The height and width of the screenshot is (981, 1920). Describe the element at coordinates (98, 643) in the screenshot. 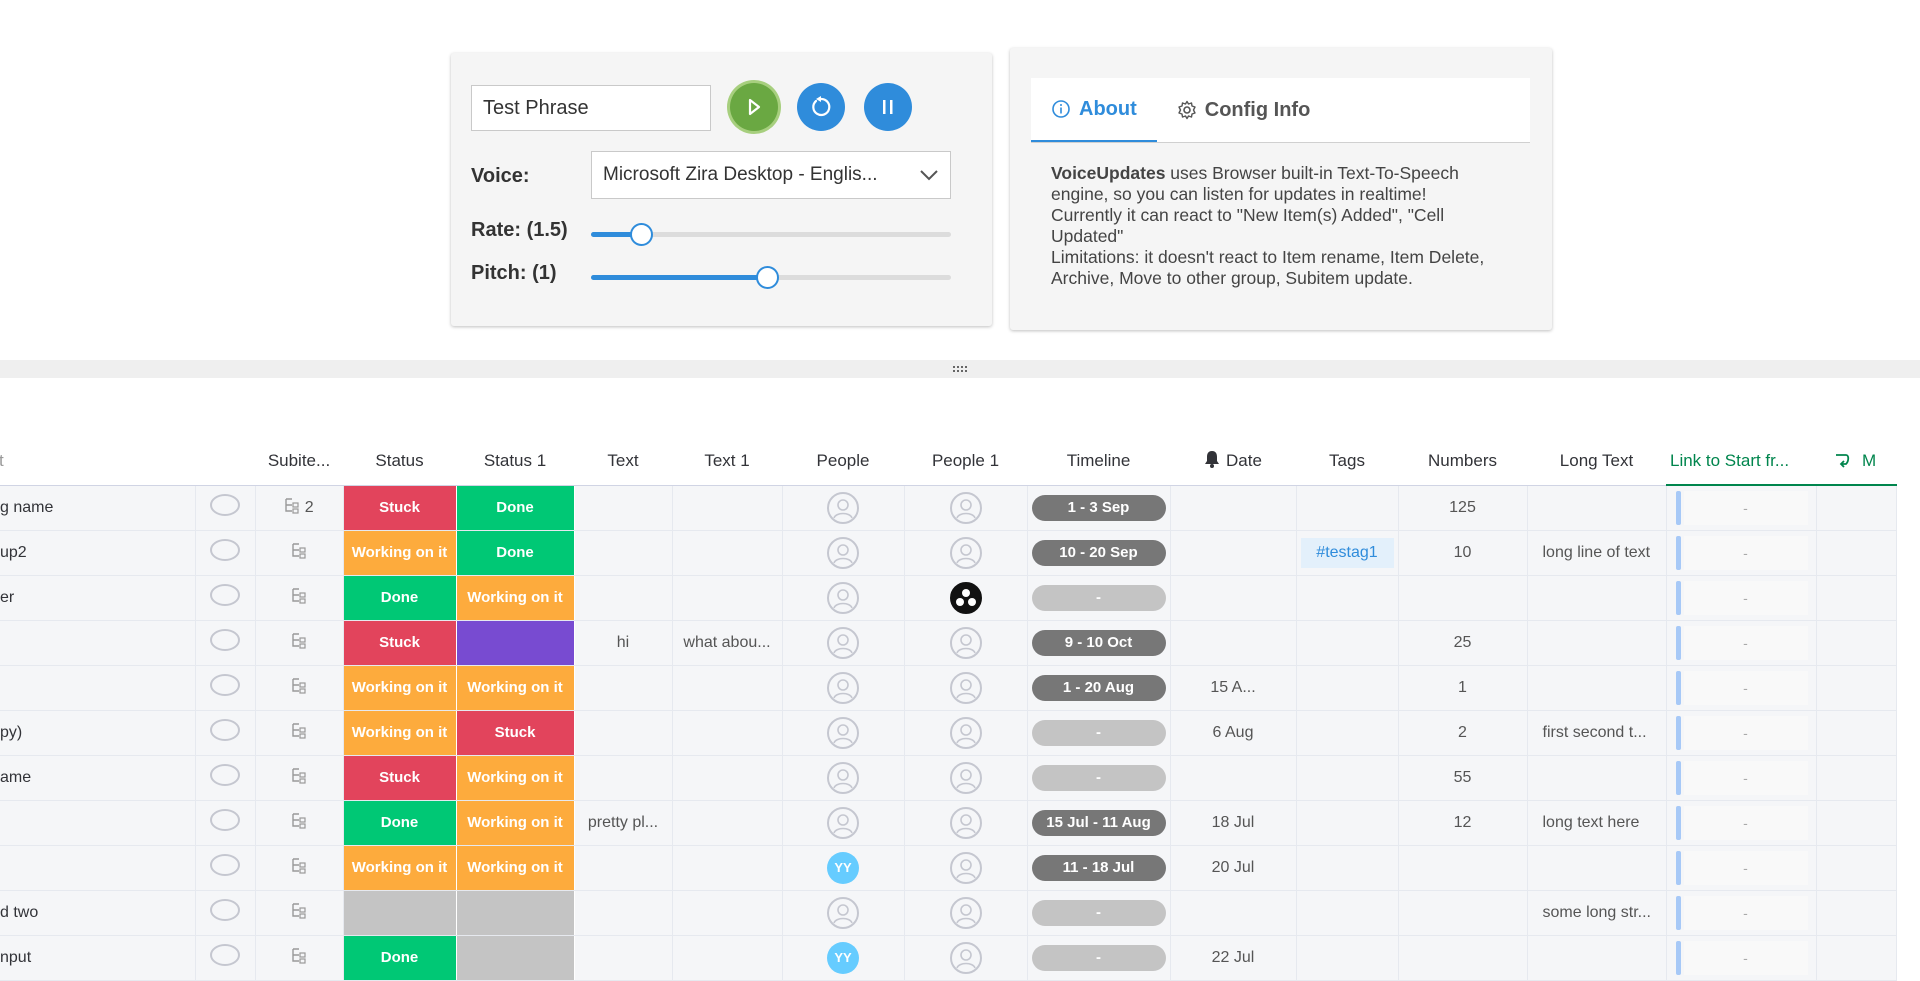

I see `item-name` at that location.